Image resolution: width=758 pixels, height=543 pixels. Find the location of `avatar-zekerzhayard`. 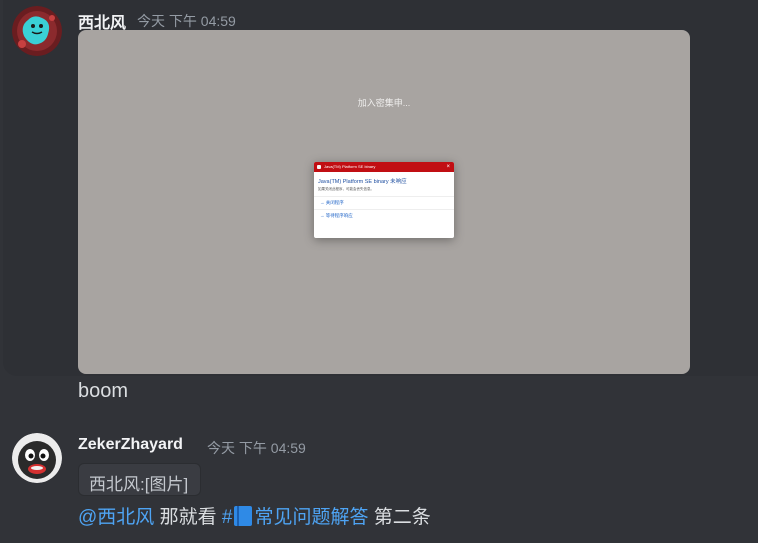

avatar-zekerzhayard is located at coordinates (37, 458).